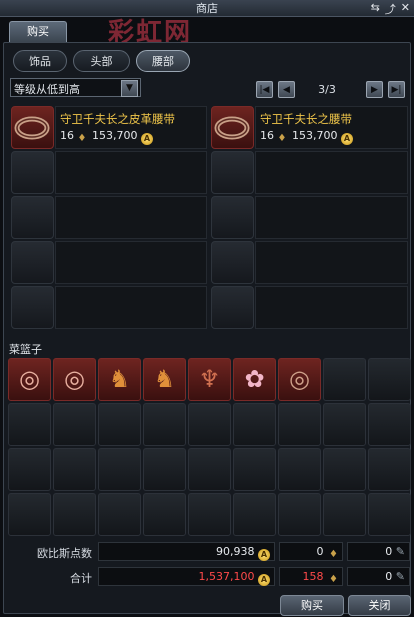 This screenshot has height=617, width=414. Describe the element at coordinates (379, 605) in the screenshot. I see `close-button: 关闭` at that location.